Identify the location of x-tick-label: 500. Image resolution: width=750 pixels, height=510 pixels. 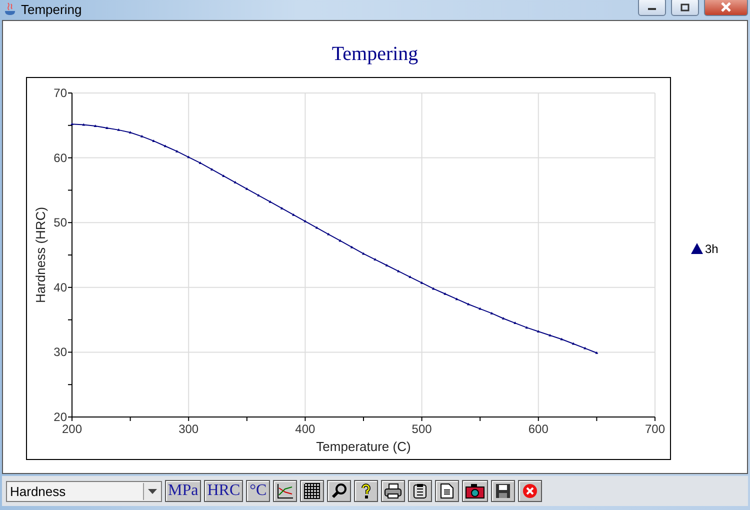
(422, 429).